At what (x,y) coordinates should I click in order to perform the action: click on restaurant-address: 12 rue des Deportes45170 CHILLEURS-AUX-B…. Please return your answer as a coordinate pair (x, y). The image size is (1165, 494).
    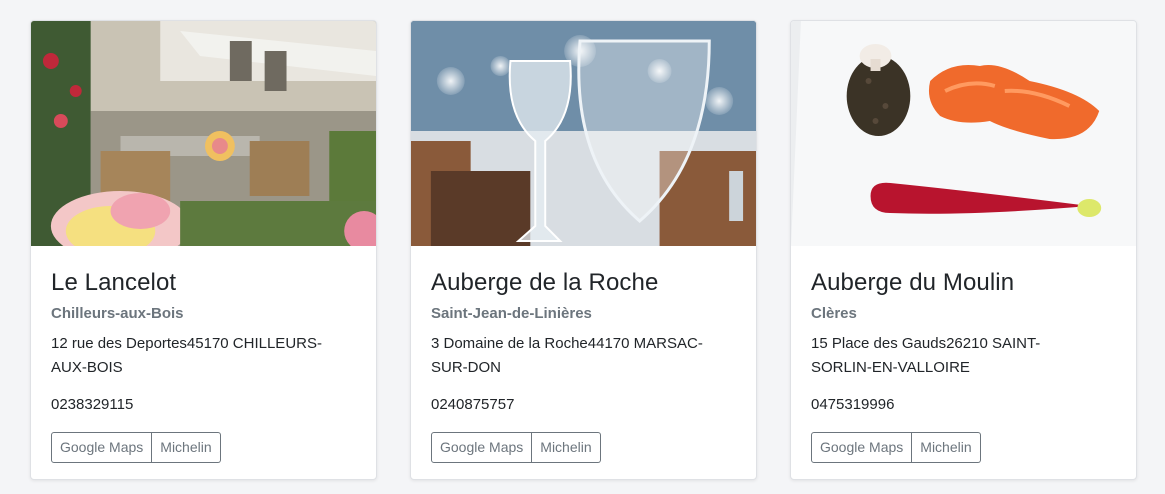
    Looking at the image, I should click on (186, 355).